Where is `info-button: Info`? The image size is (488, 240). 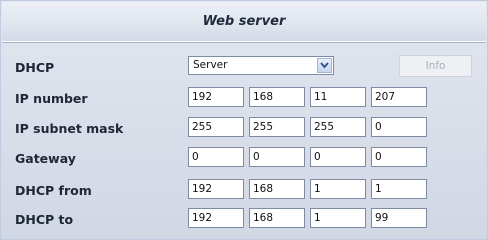
info-button: Info is located at coordinates (435, 66).